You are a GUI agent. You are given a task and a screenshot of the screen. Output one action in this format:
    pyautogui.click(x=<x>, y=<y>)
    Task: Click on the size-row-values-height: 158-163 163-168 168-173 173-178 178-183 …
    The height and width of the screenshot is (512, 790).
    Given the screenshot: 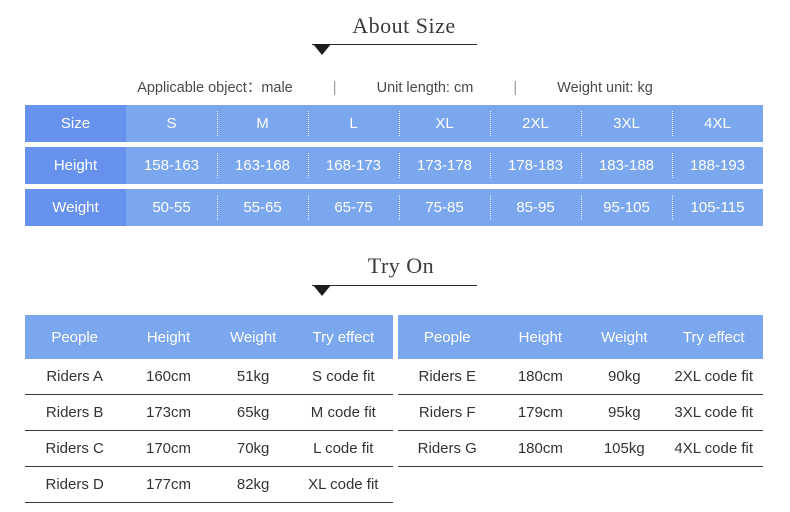 What is the action you would take?
    pyautogui.click(x=444, y=165)
    